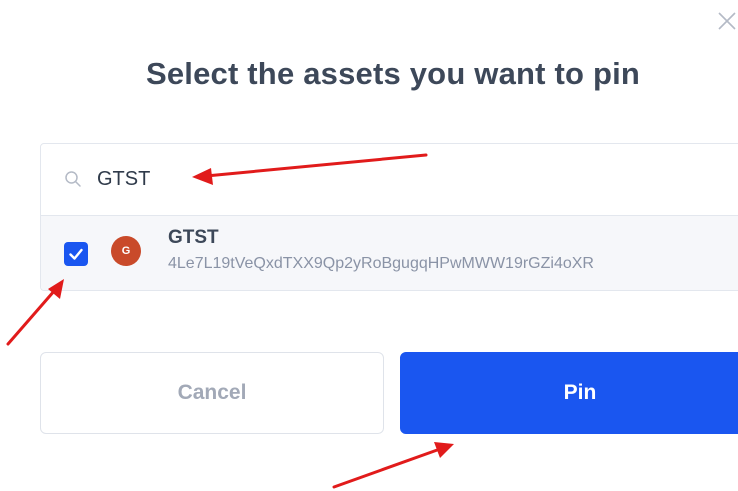 Image resolution: width=738 pixels, height=491 pixels. What do you see at coordinates (393, 465) in the screenshot?
I see `red-arrow-icon` at bounding box center [393, 465].